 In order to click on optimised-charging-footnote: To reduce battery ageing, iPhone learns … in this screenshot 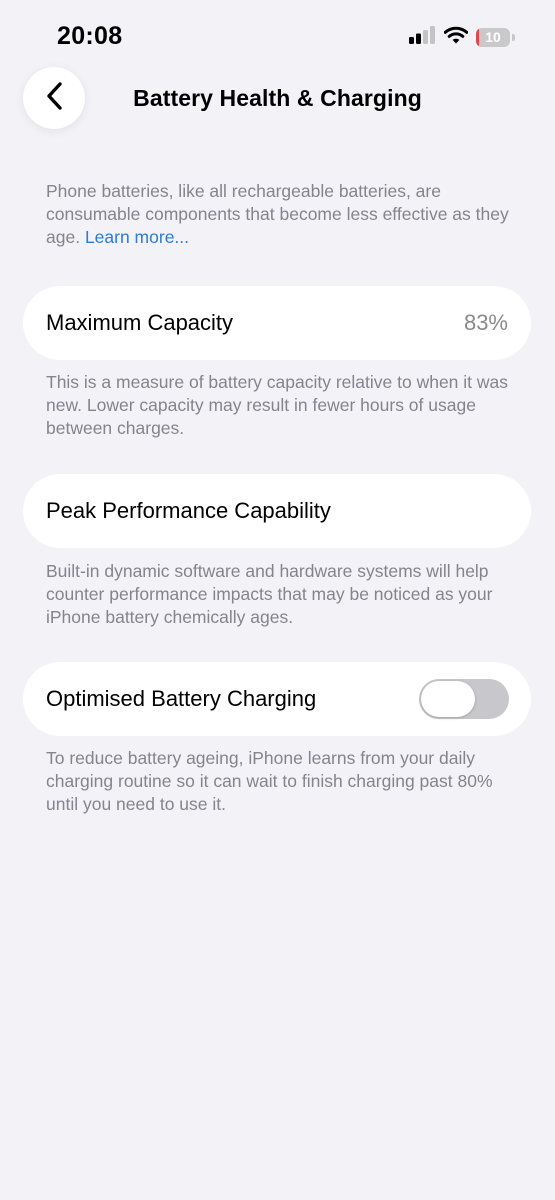, I will do `click(269, 781)`.